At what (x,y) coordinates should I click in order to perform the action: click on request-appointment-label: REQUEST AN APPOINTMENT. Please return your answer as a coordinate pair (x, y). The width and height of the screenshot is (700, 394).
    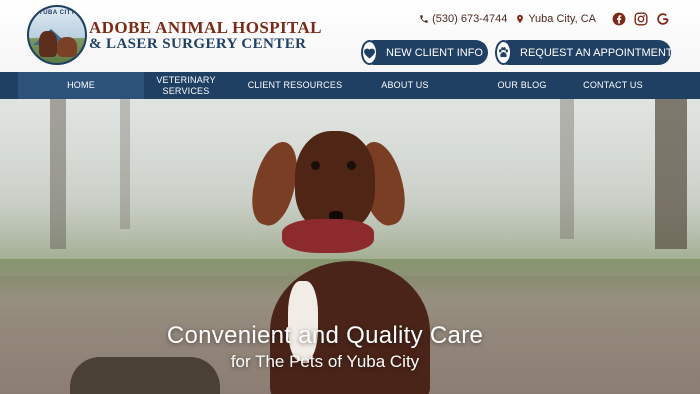
    Looking at the image, I should click on (596, 52).